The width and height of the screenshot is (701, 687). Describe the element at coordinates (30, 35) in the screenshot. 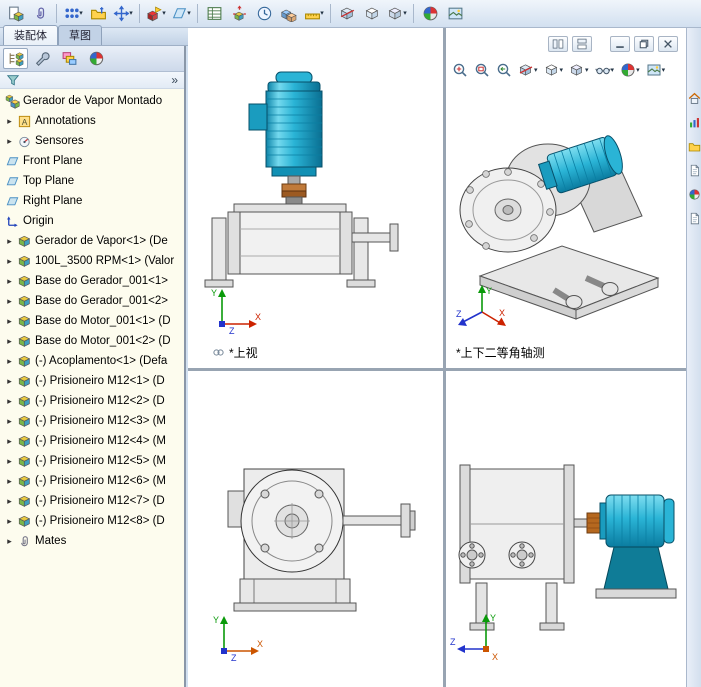

I see `tab-assembly: 装配体` at that location.